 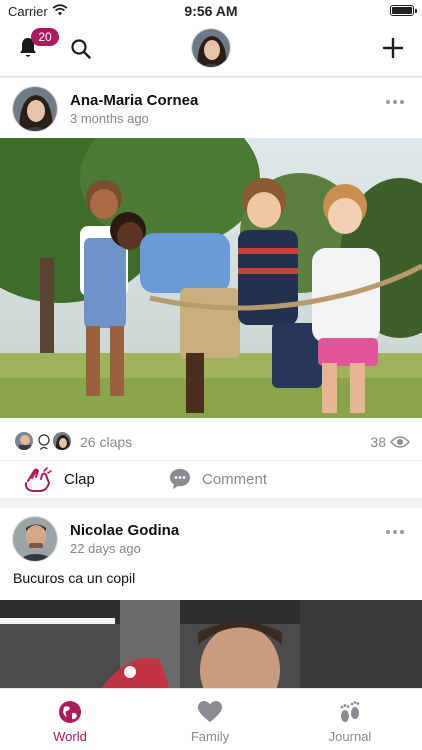 I want to click on author-name: Ana-Maria Cornea, so click(x=134, y=100).